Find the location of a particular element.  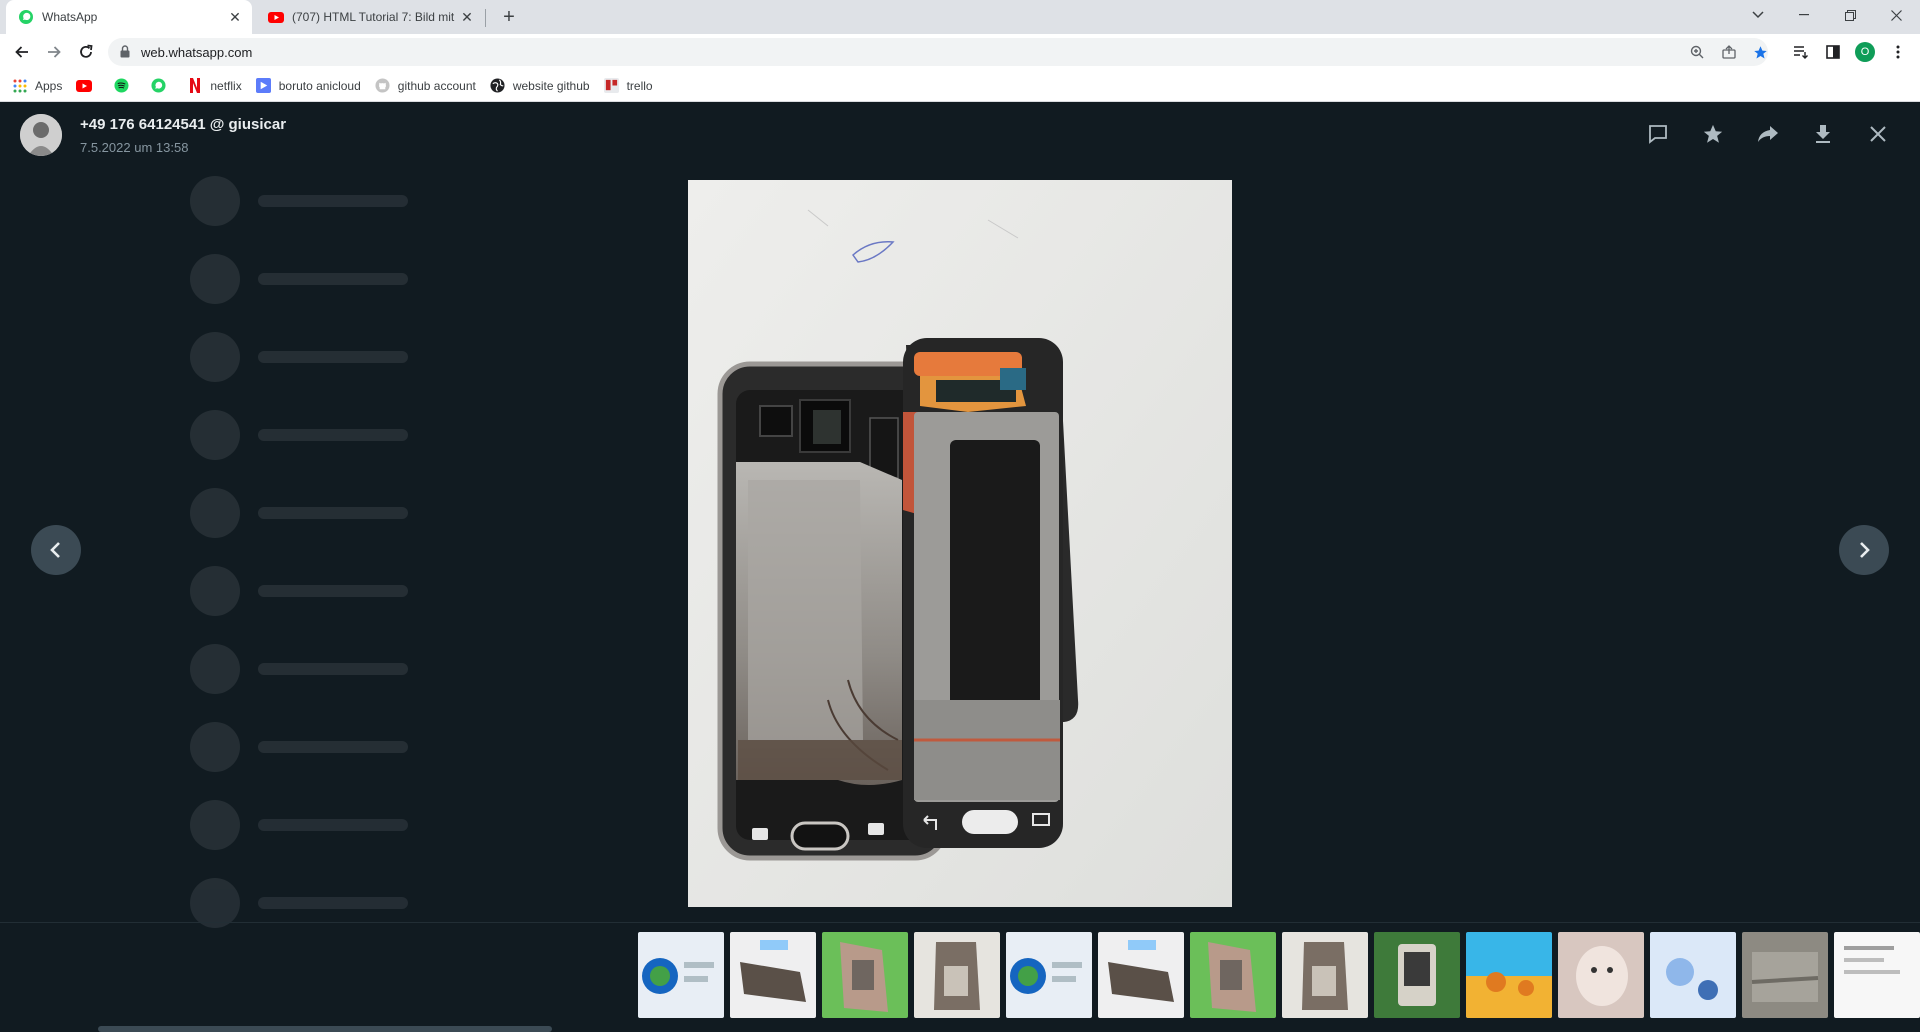

bookmark-trello: trello is located at coordinates (628, 86).